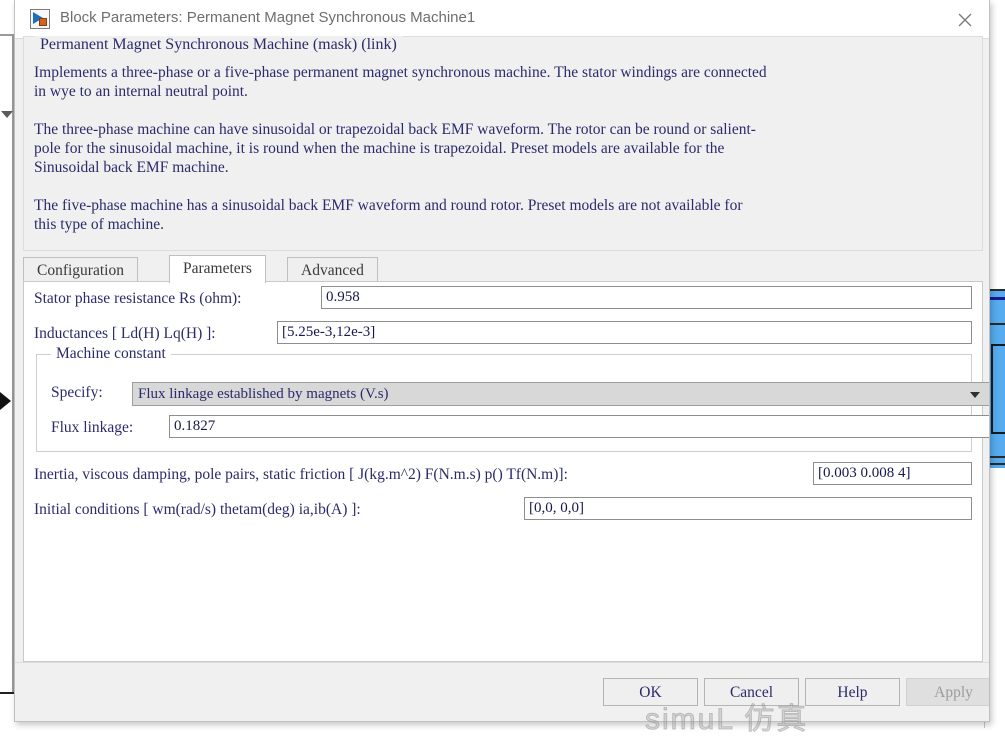 Image resolution: width=1005 pixels, height=738 pixels. Describe the element at coordinates (77, 393) in the screenshot. I see `specify-label: Specify:` at that location.